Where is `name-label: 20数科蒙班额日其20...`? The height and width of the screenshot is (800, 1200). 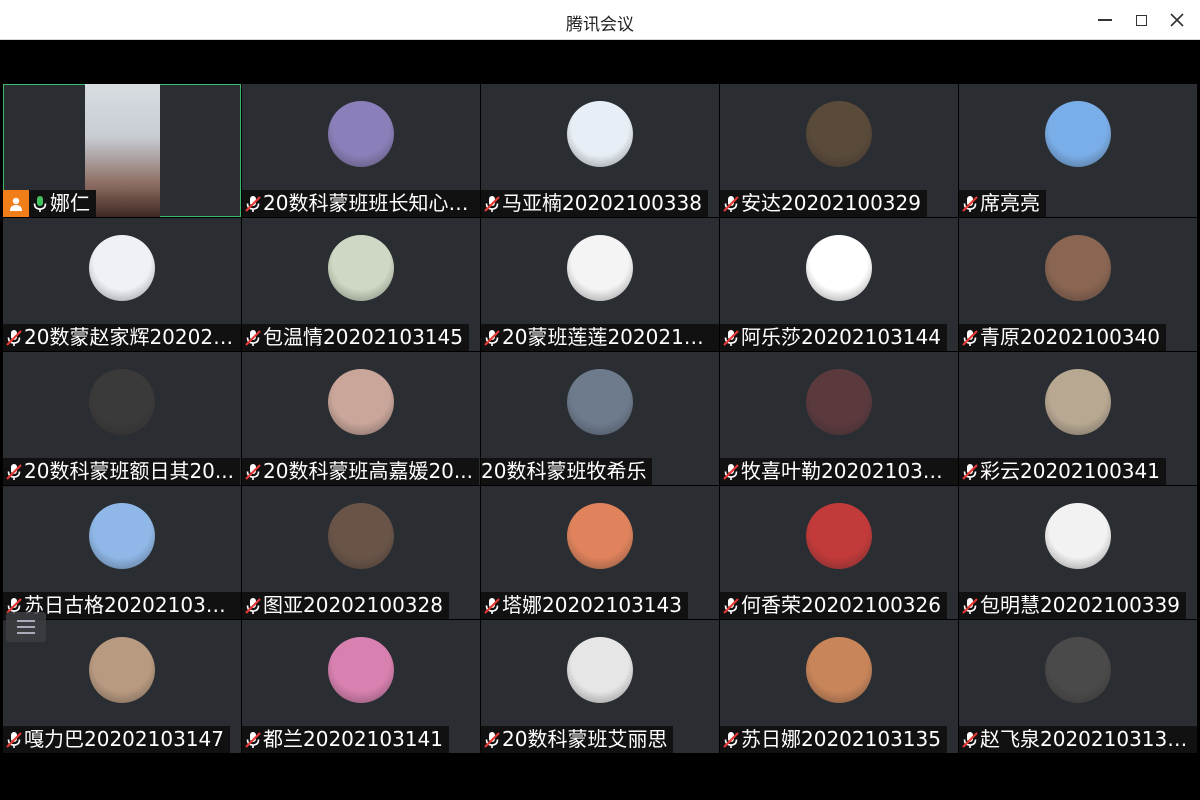 name-label: 20数科蒙班额日其20... is located at coordinates (121, 471).